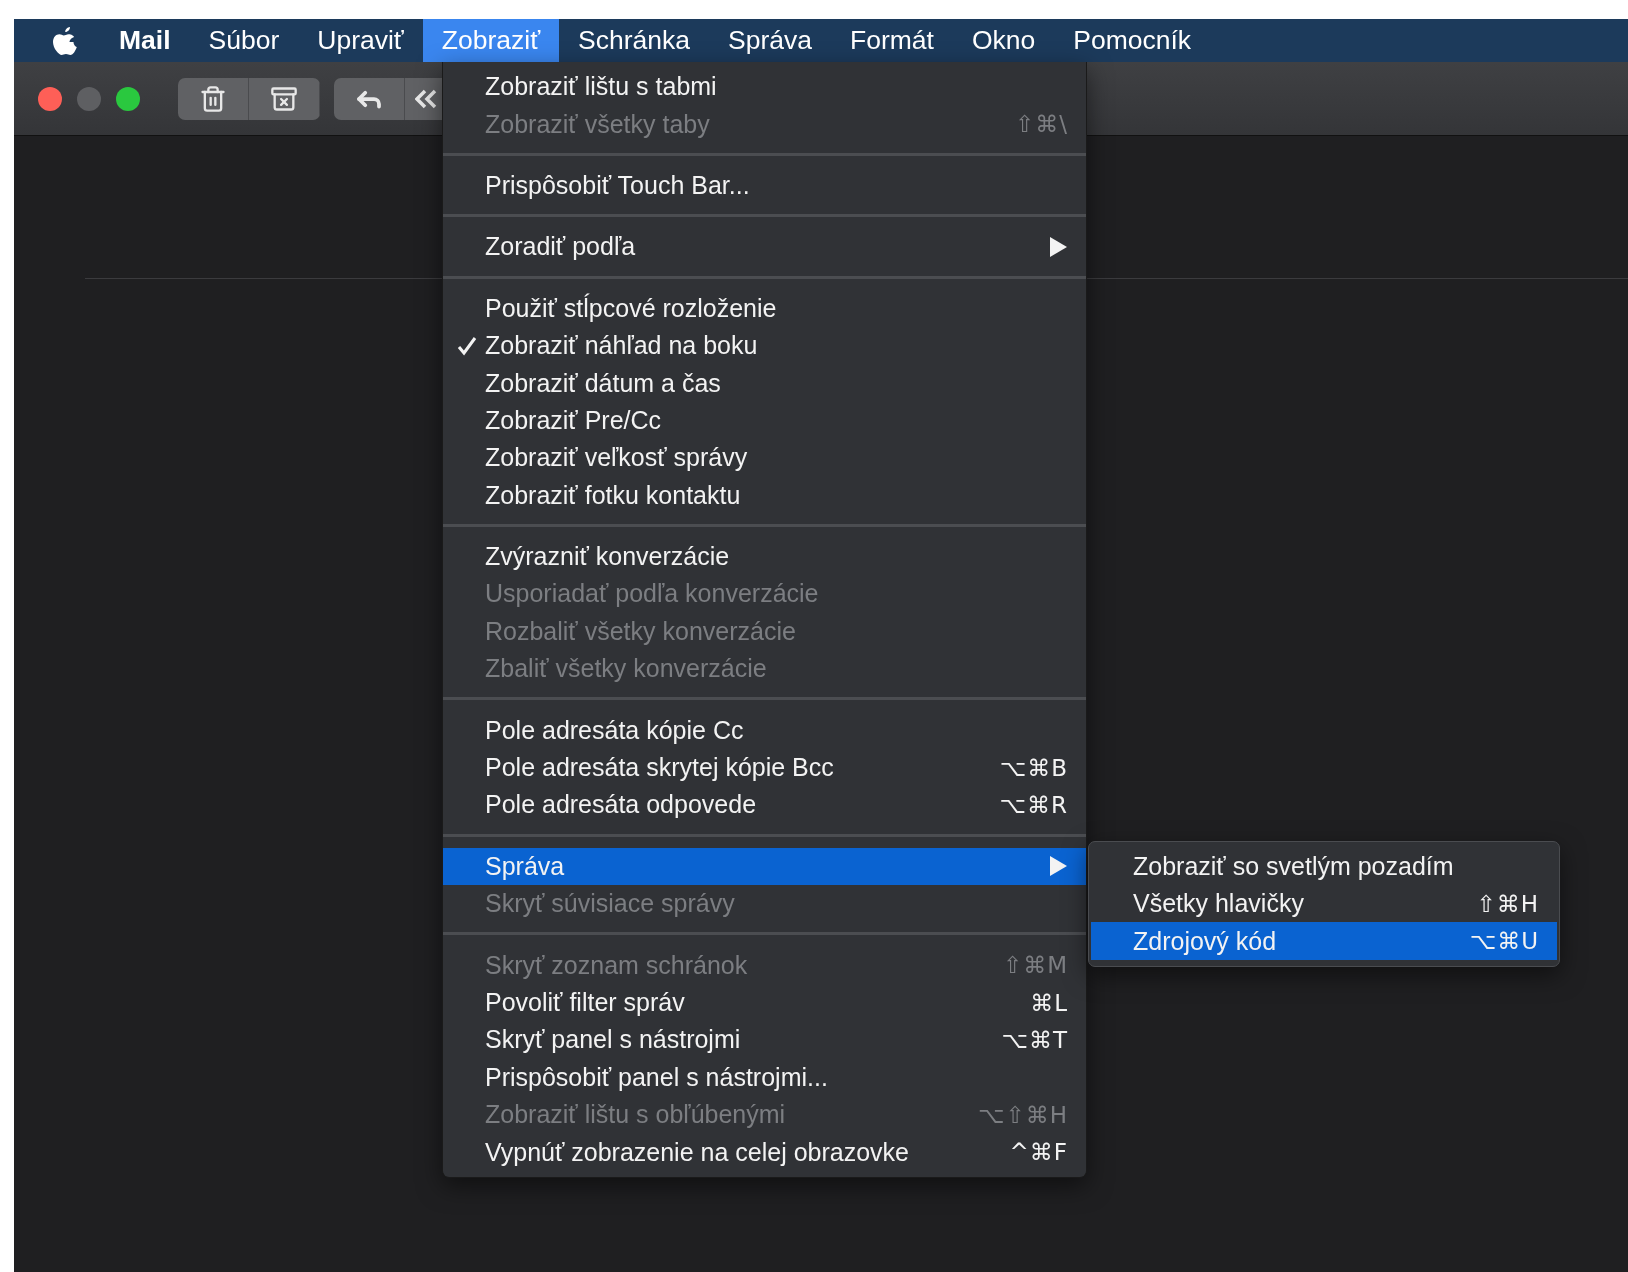 This screenshot has width=1628, height=1272. Describe the element at coordinates (764, 1002) in the screenshot. I see `menu-item: Povoliť filter správ ⌘L` at that location.